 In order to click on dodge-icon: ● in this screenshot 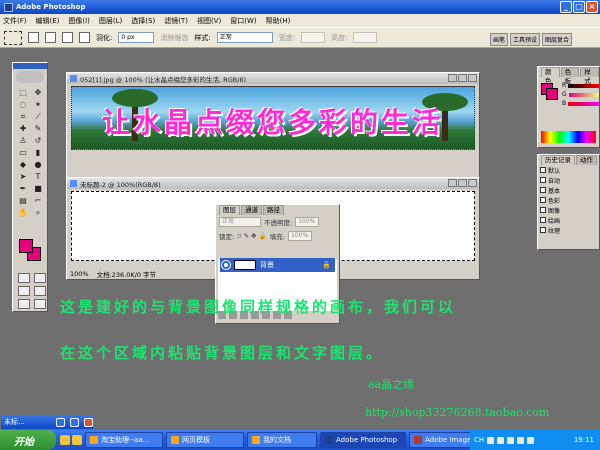, I will do `click(38, 164)`.